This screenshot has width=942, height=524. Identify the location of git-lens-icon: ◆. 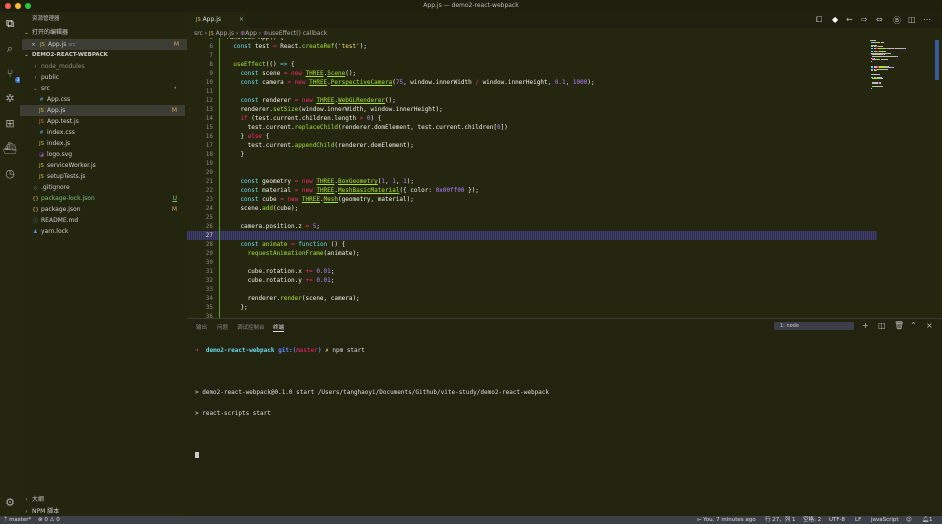
(835, 19).